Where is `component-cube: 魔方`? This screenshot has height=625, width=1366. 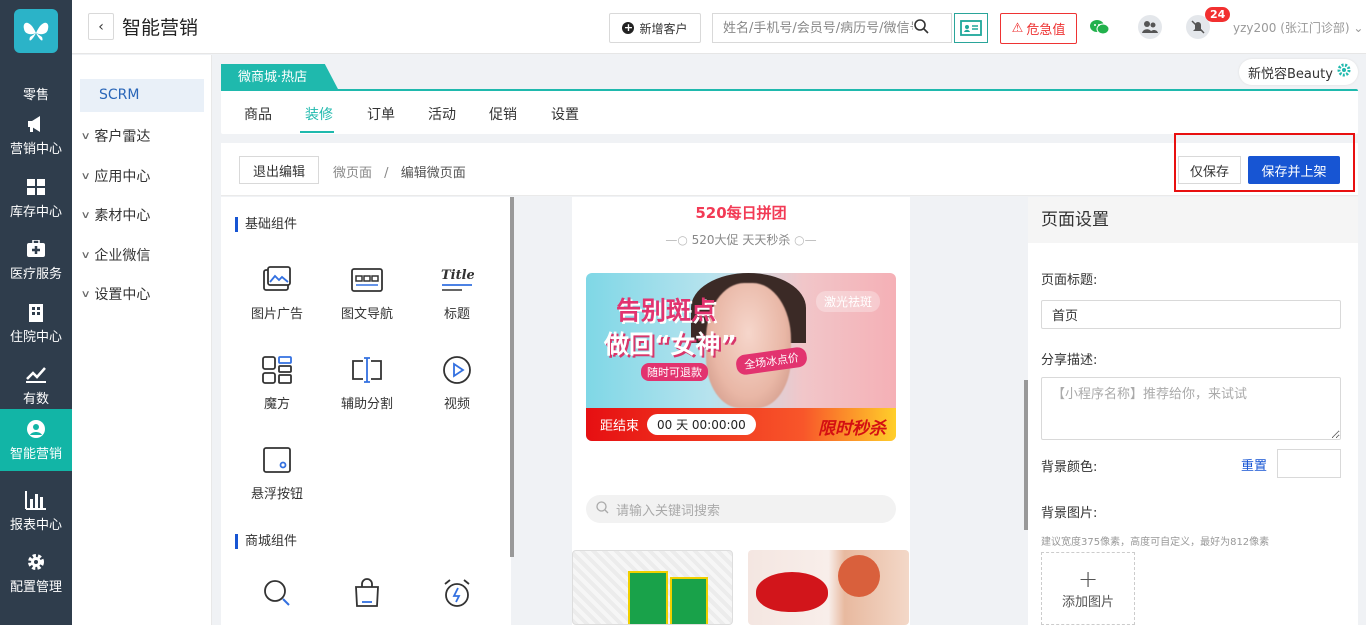 component-cube: 魔方 is located at coordinates (277, 382).